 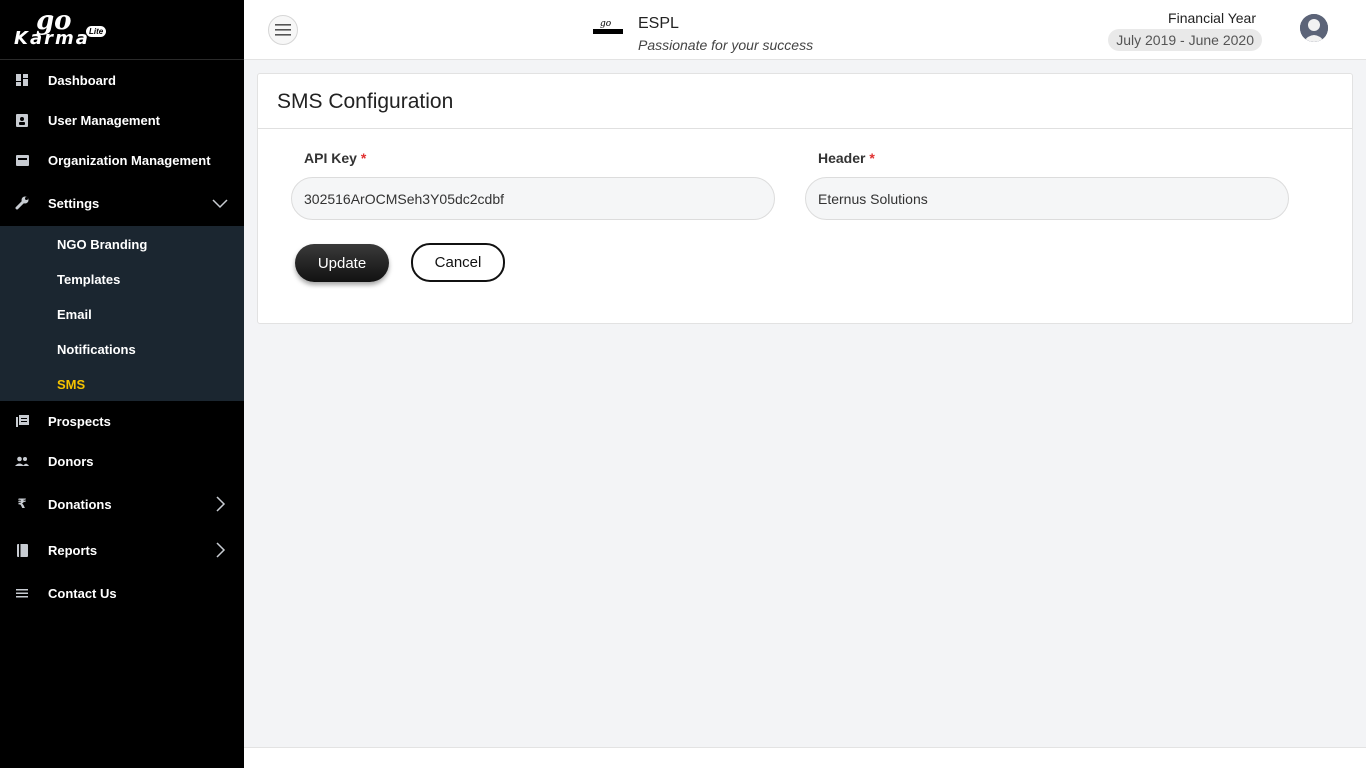 I want to click on cancel-button: Cancel, so click(x=458, y=262).